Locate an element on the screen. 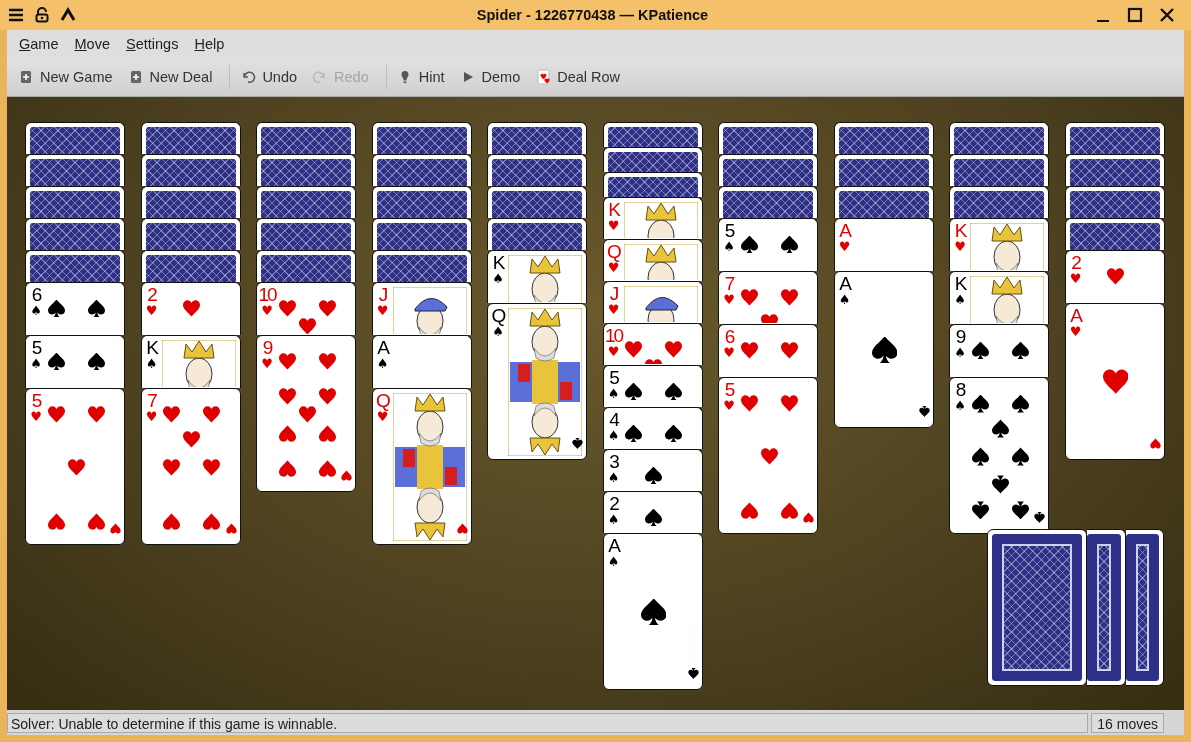 The height and width of the screenshot is (742, 1191). card-rank: K is located at coordinates (613, 209).